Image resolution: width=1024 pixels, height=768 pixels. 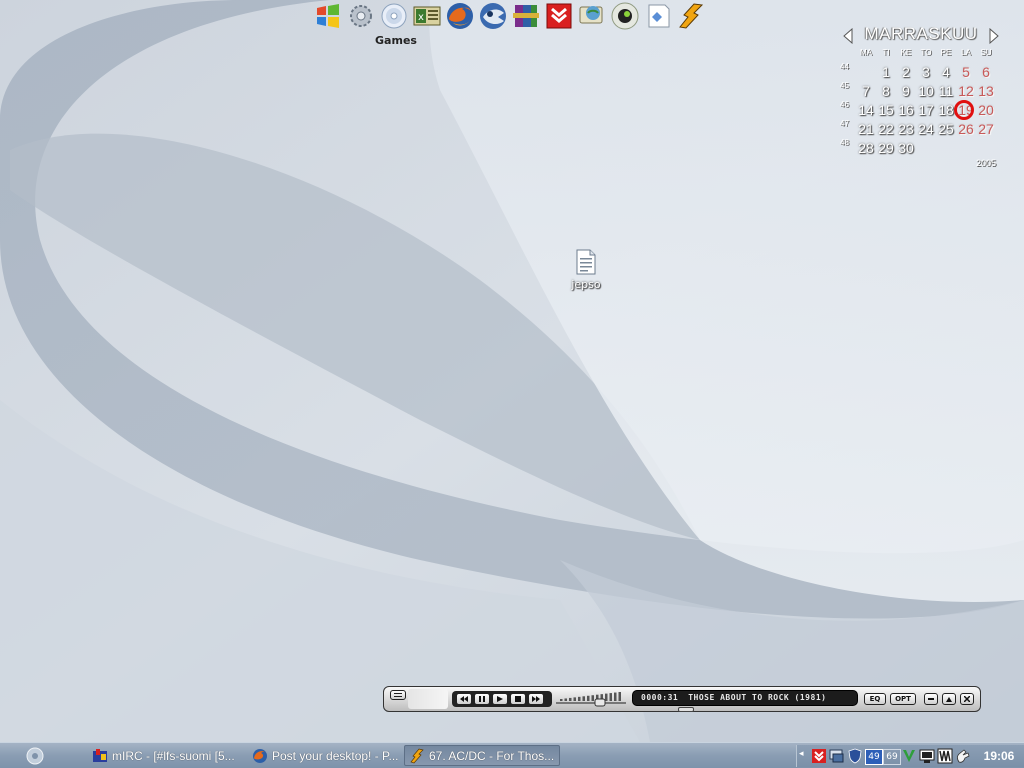 What do you see at coordinates (536, 699) in the screenshot?
I see `next-track-button` at bounding box center [536, 699].